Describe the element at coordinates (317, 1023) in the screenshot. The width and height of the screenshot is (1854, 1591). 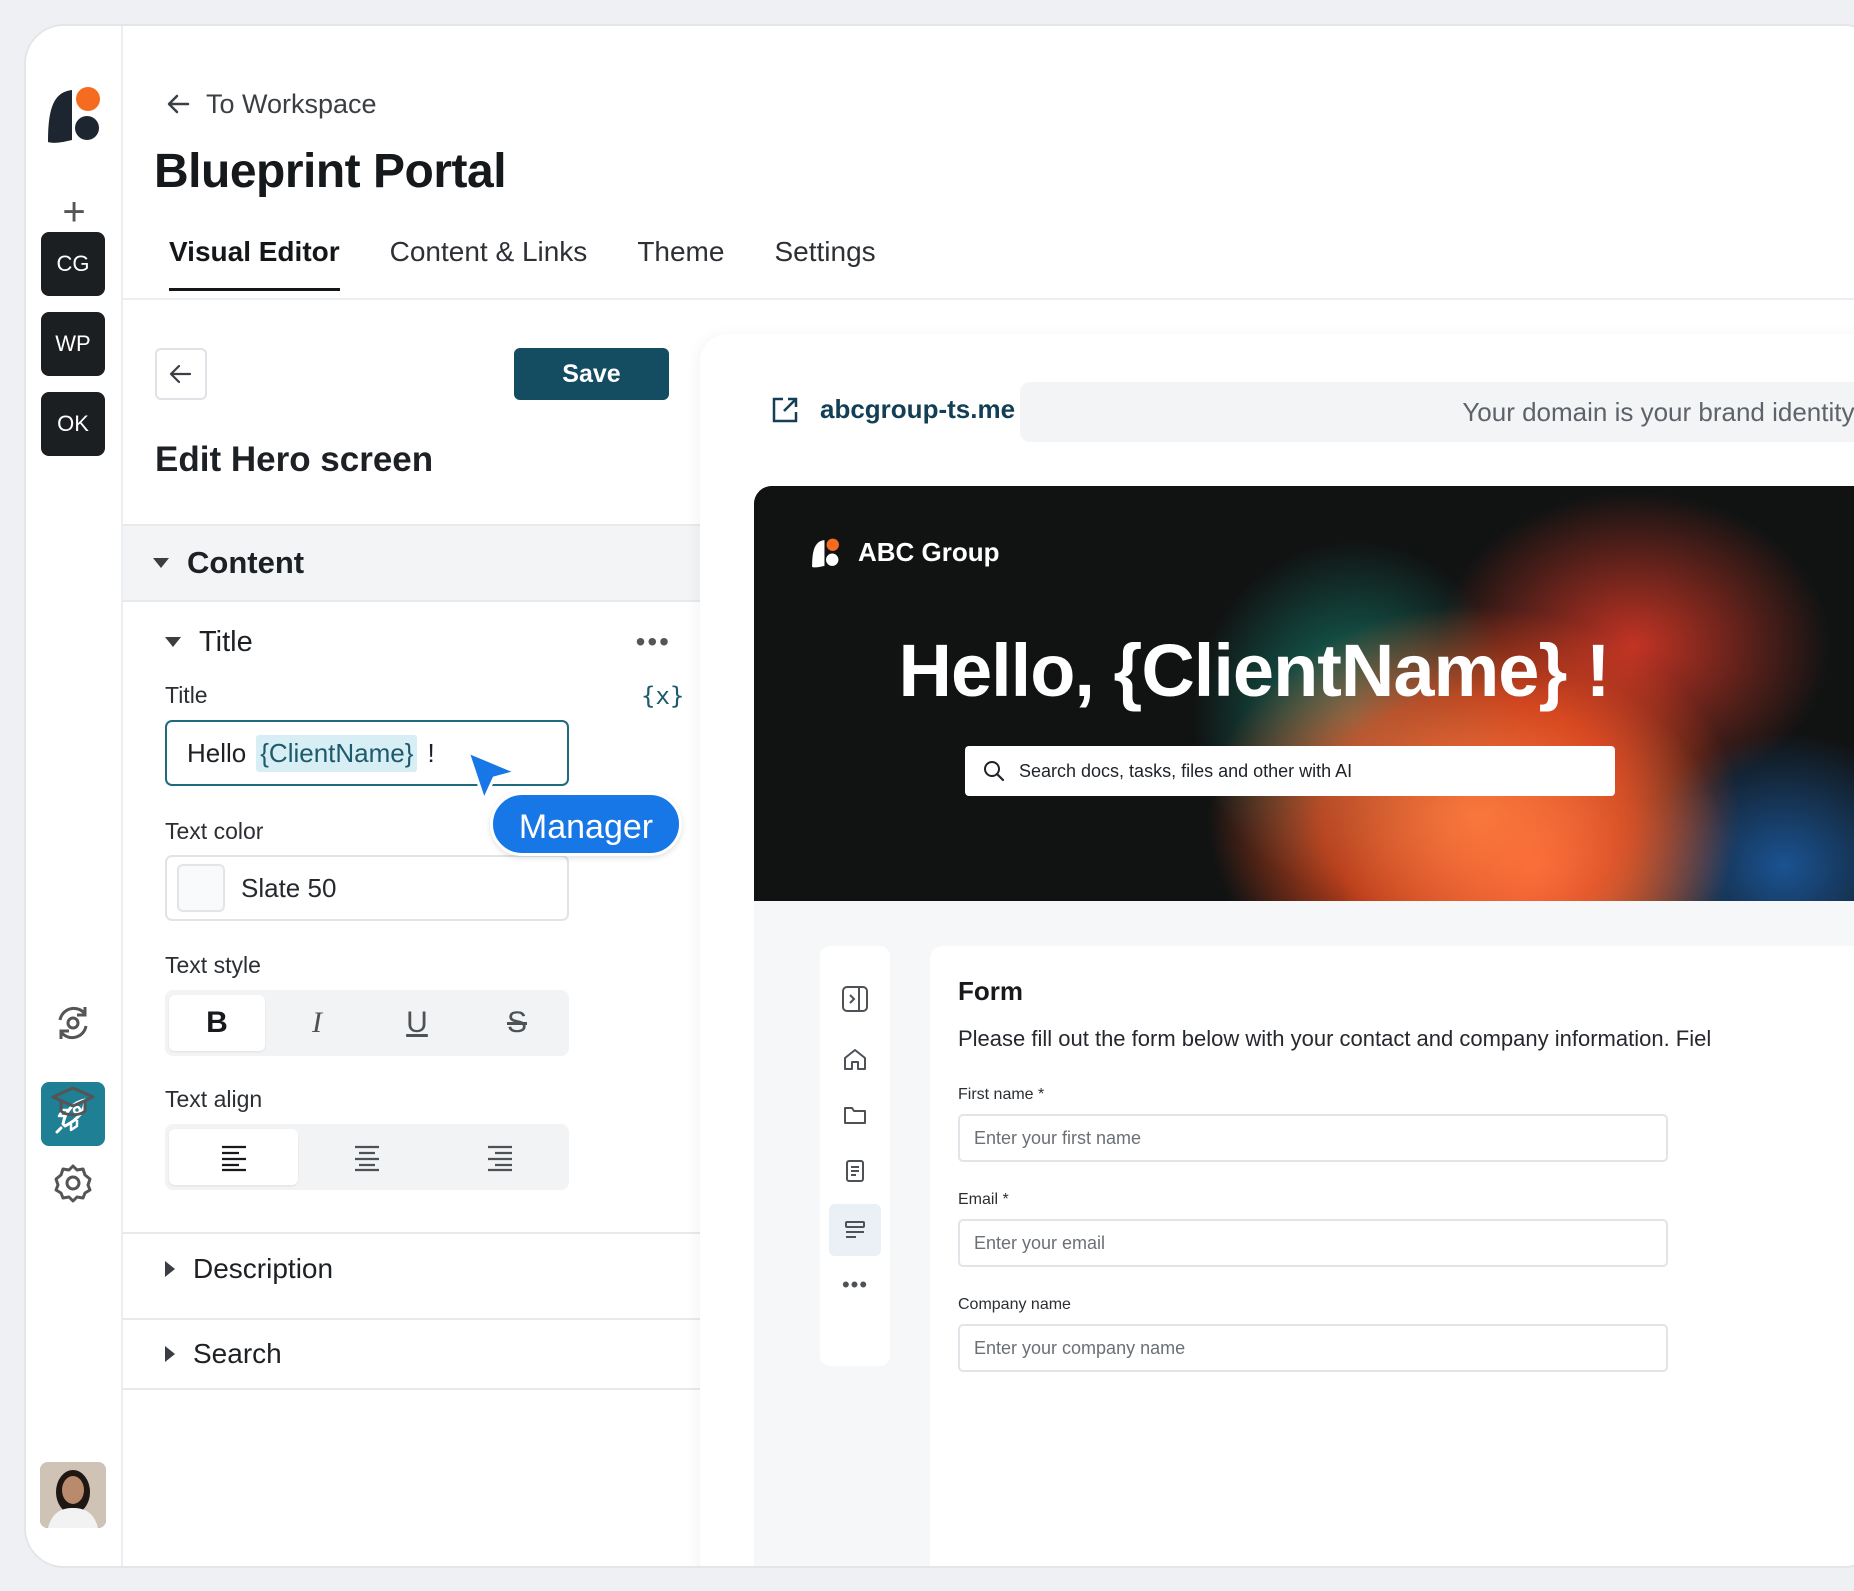
I see `italic-button: I` at that location.